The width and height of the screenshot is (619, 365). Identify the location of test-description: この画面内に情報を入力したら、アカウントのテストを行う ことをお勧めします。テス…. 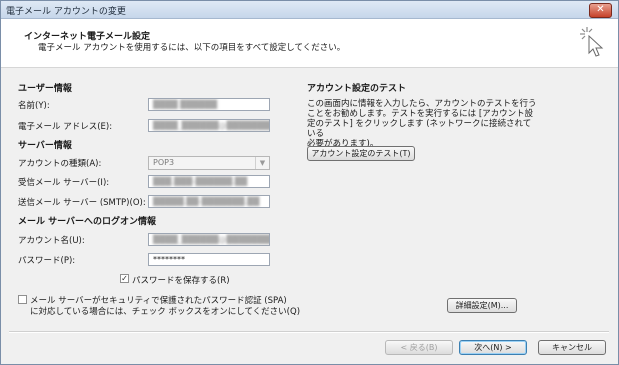
(422, 124).